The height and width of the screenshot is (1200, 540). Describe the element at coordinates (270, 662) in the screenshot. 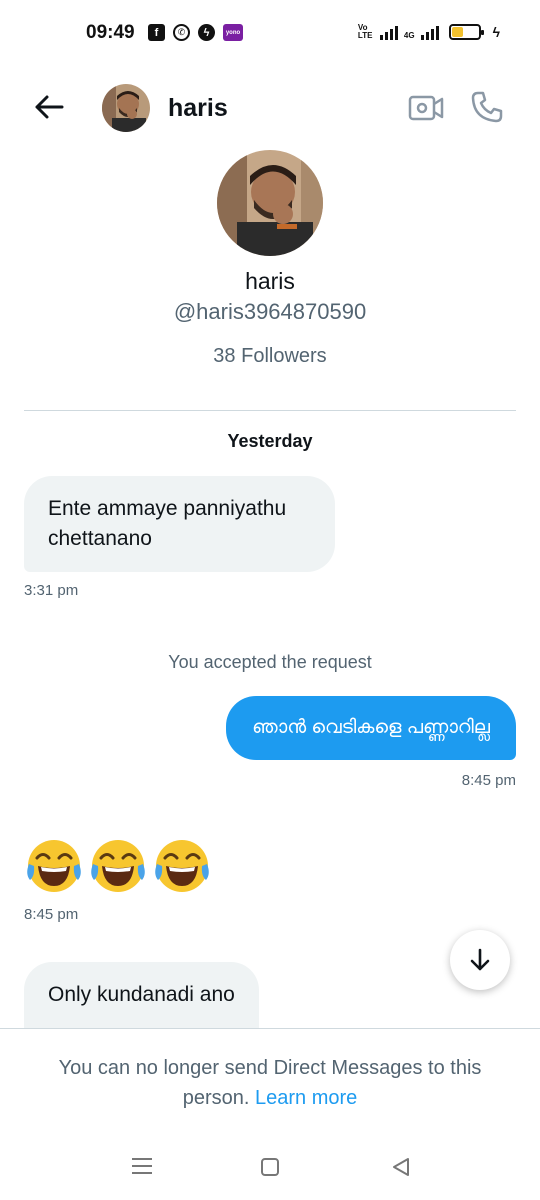

I see `system-message: You accepted the request` at that location.